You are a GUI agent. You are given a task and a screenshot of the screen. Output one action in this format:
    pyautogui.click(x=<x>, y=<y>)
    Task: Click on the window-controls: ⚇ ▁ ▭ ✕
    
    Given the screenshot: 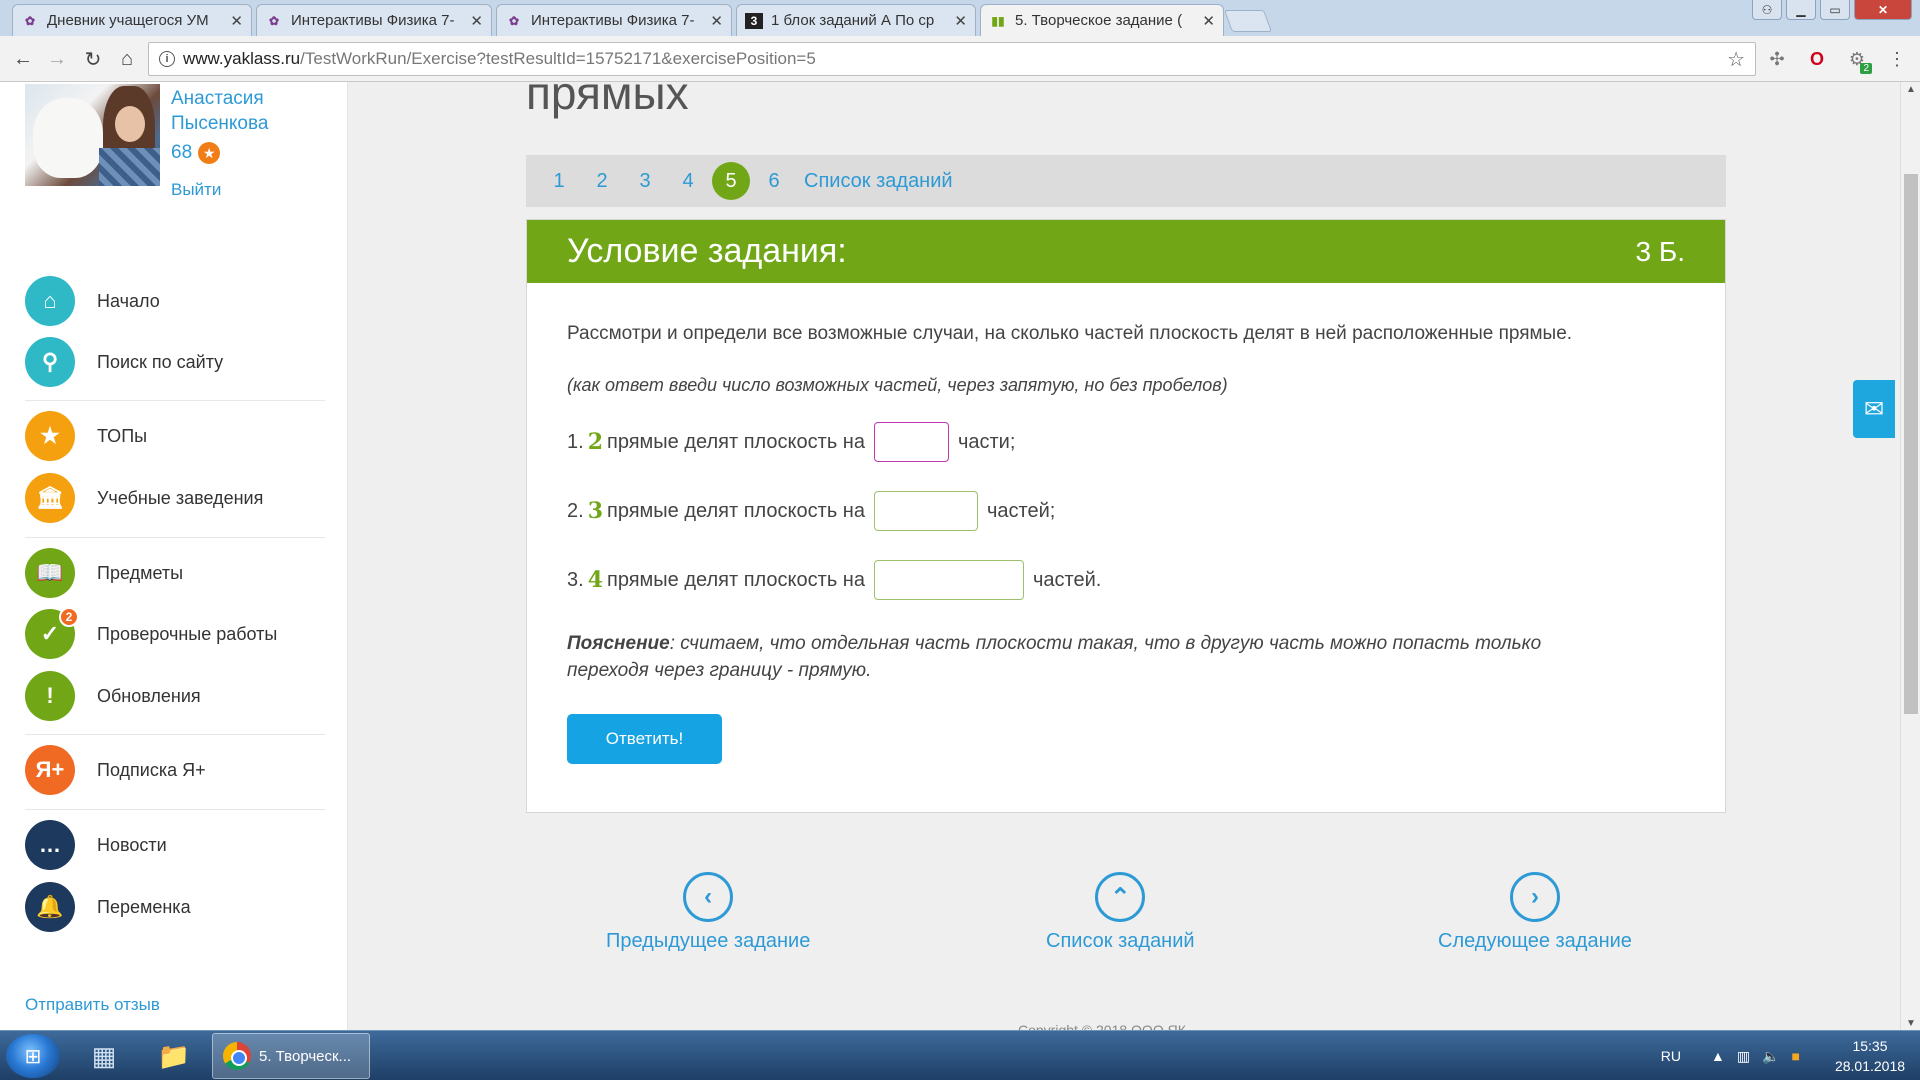 What is the action you would take?
    pyautogui.click(x=1832, y=10)
    